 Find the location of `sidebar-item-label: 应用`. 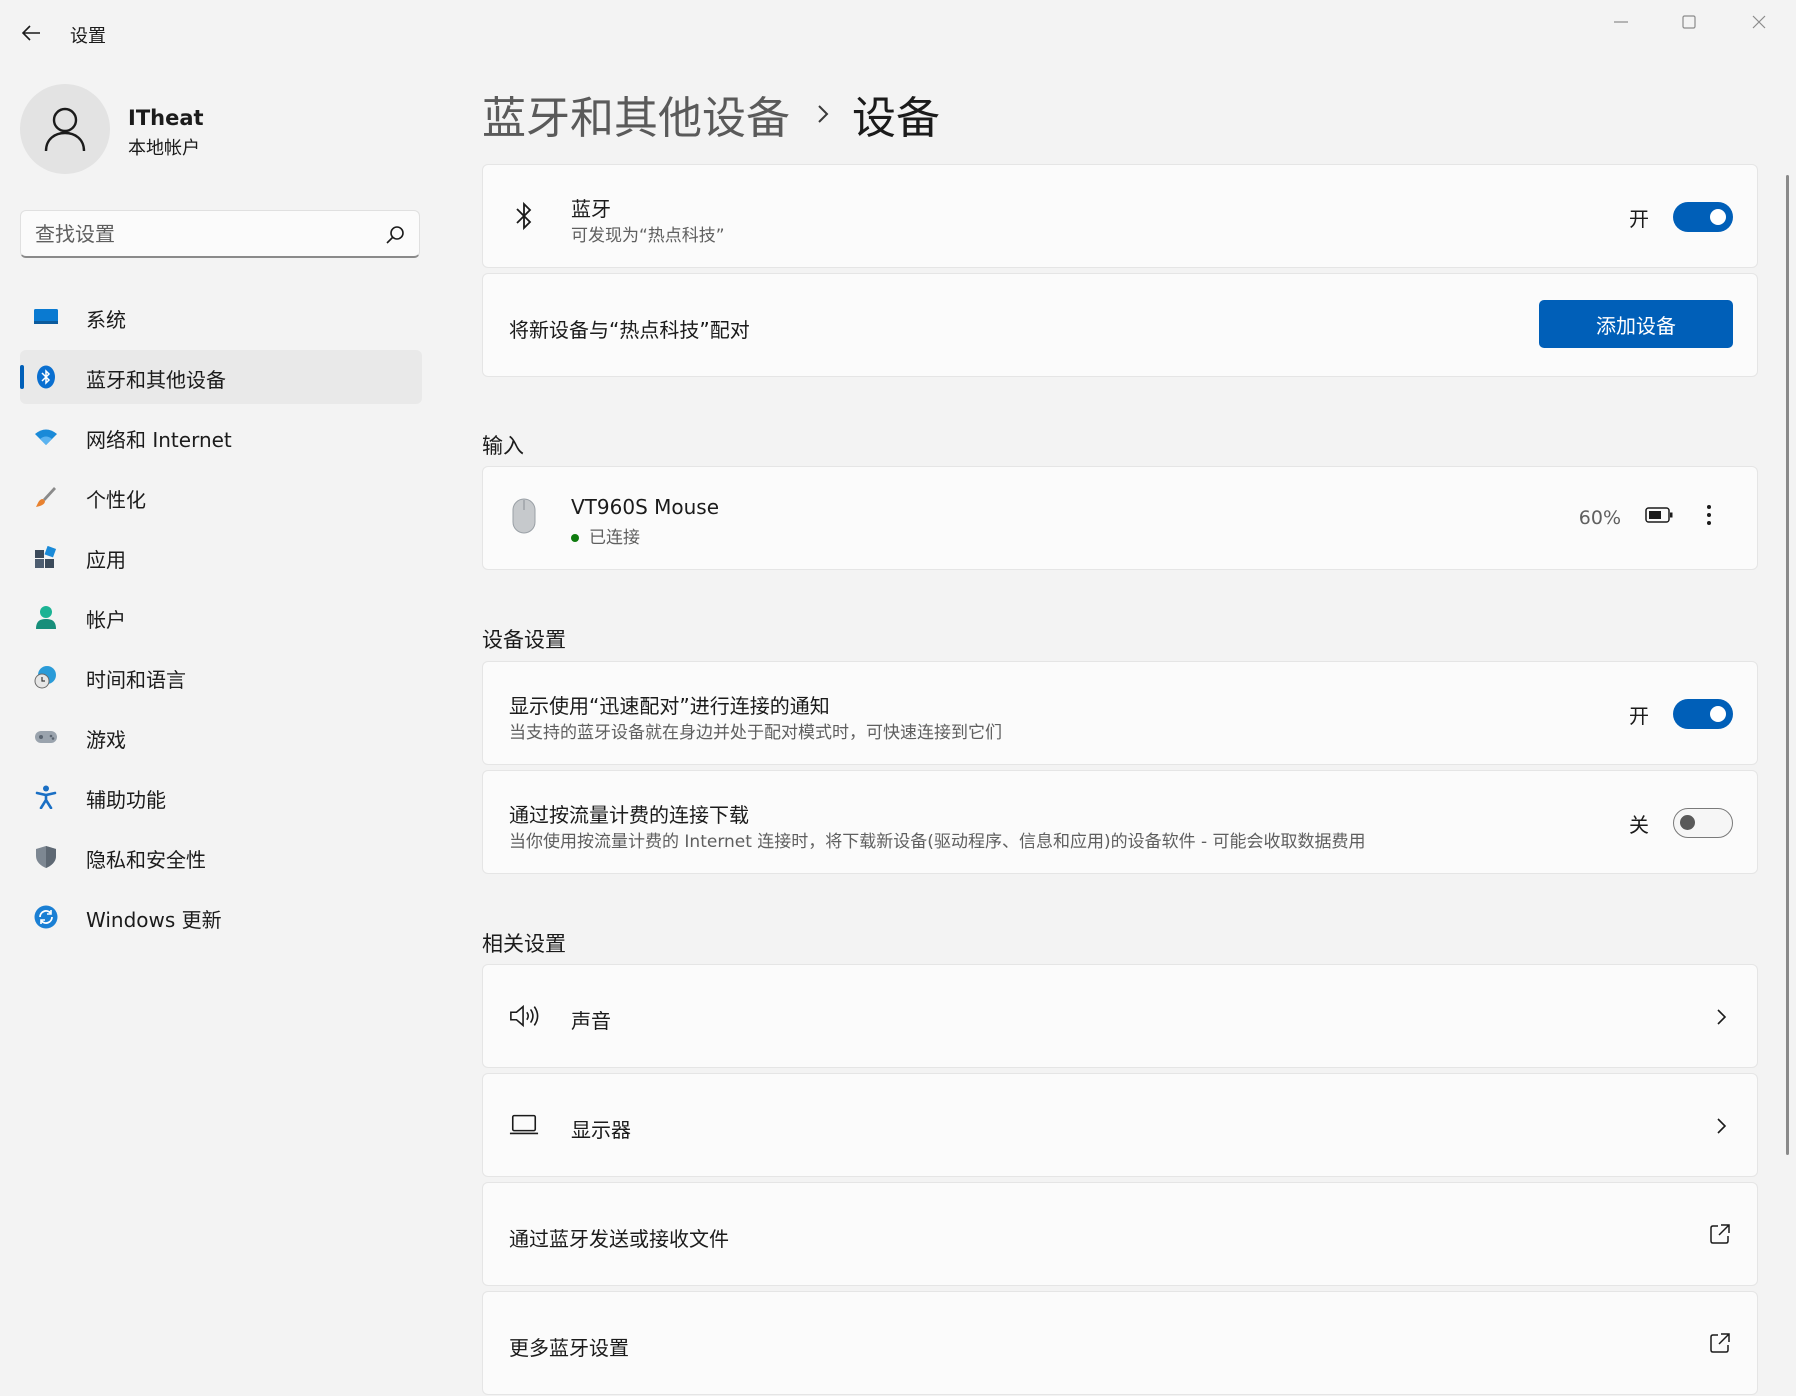

sidebar-item-label: 应用 is located at coordinates (106, 560).